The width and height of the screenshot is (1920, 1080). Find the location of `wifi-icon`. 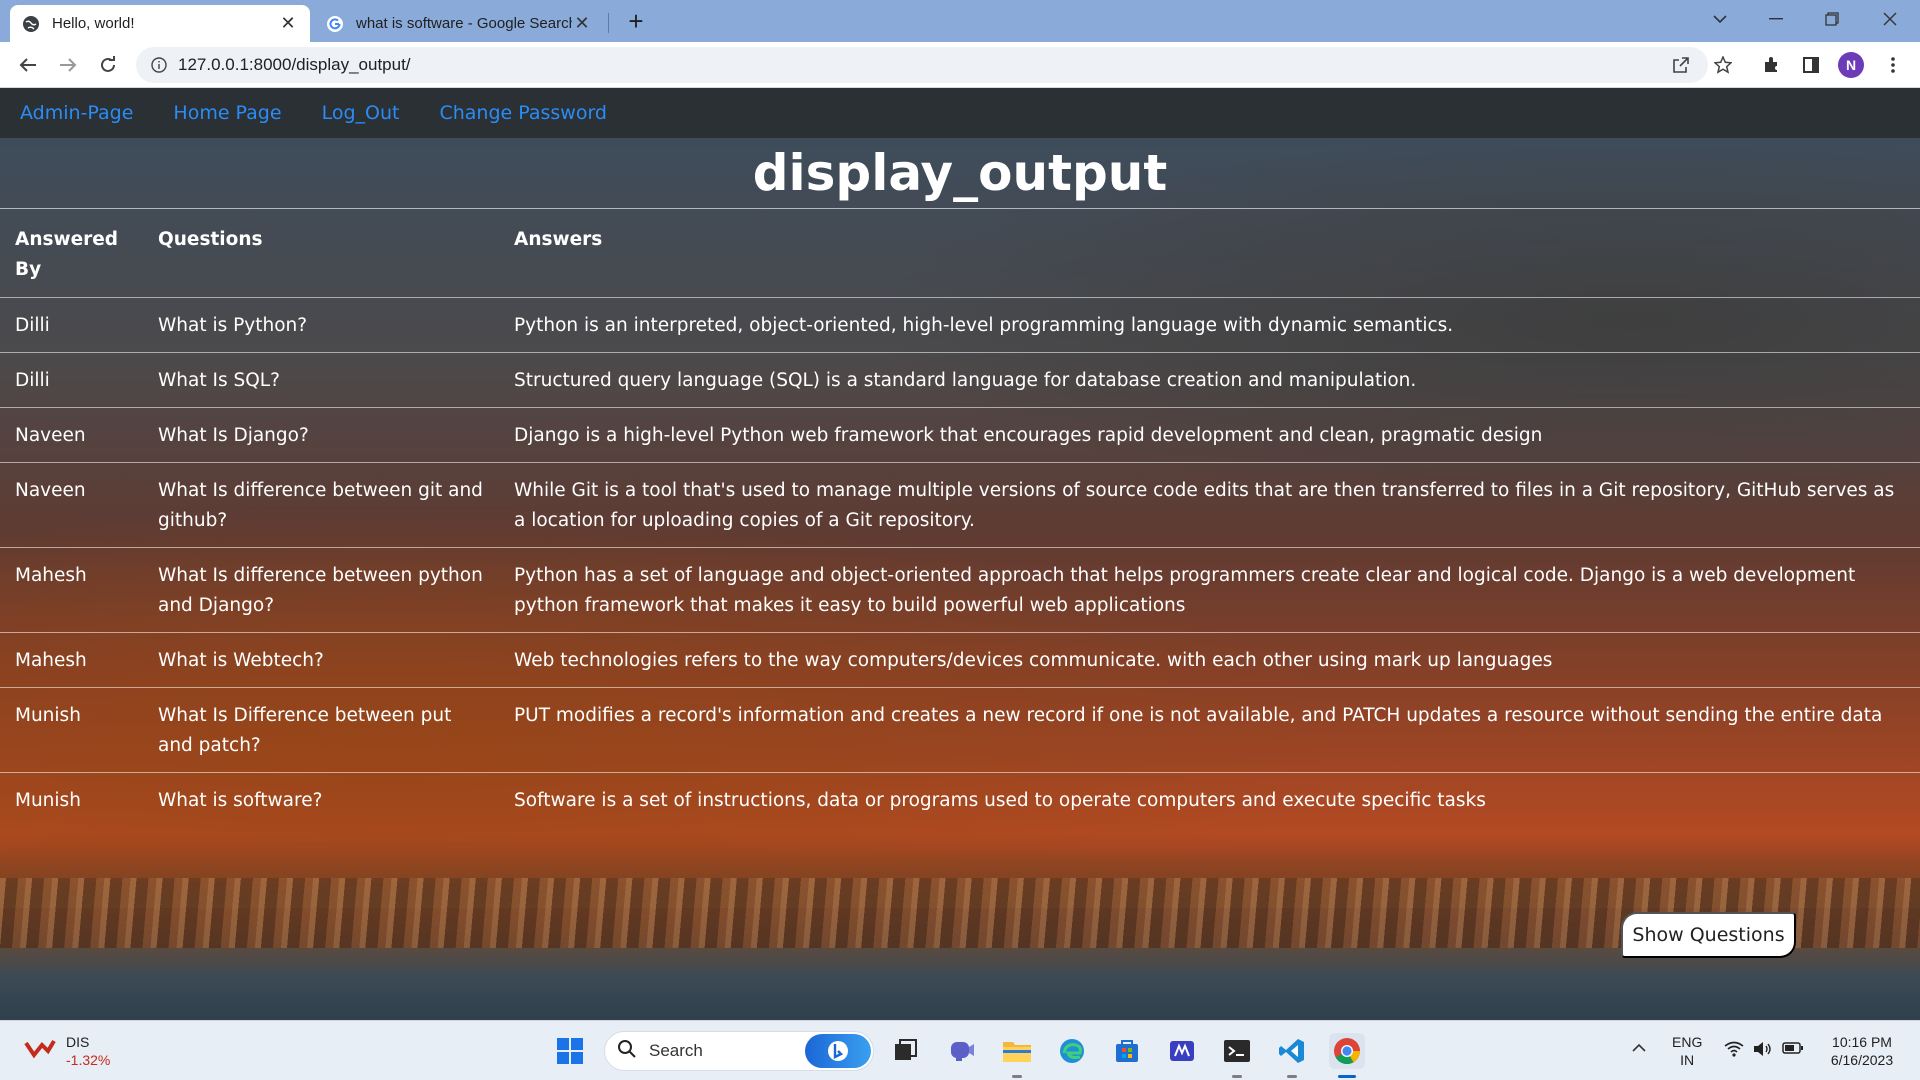

wifi-icon is located at coordinates (1734, 1051).